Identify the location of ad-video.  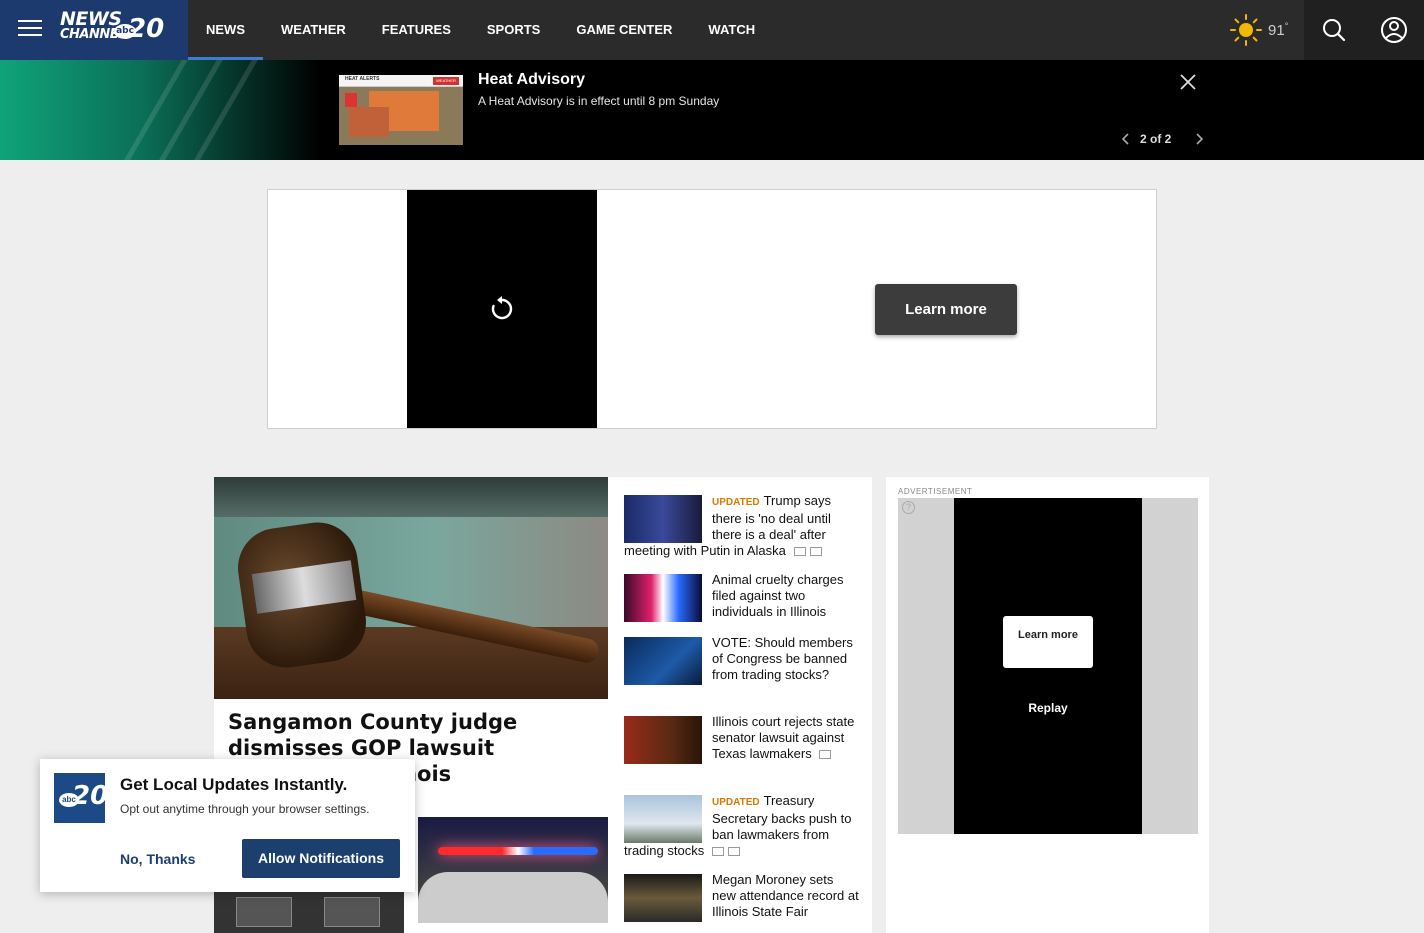
(502, 309).